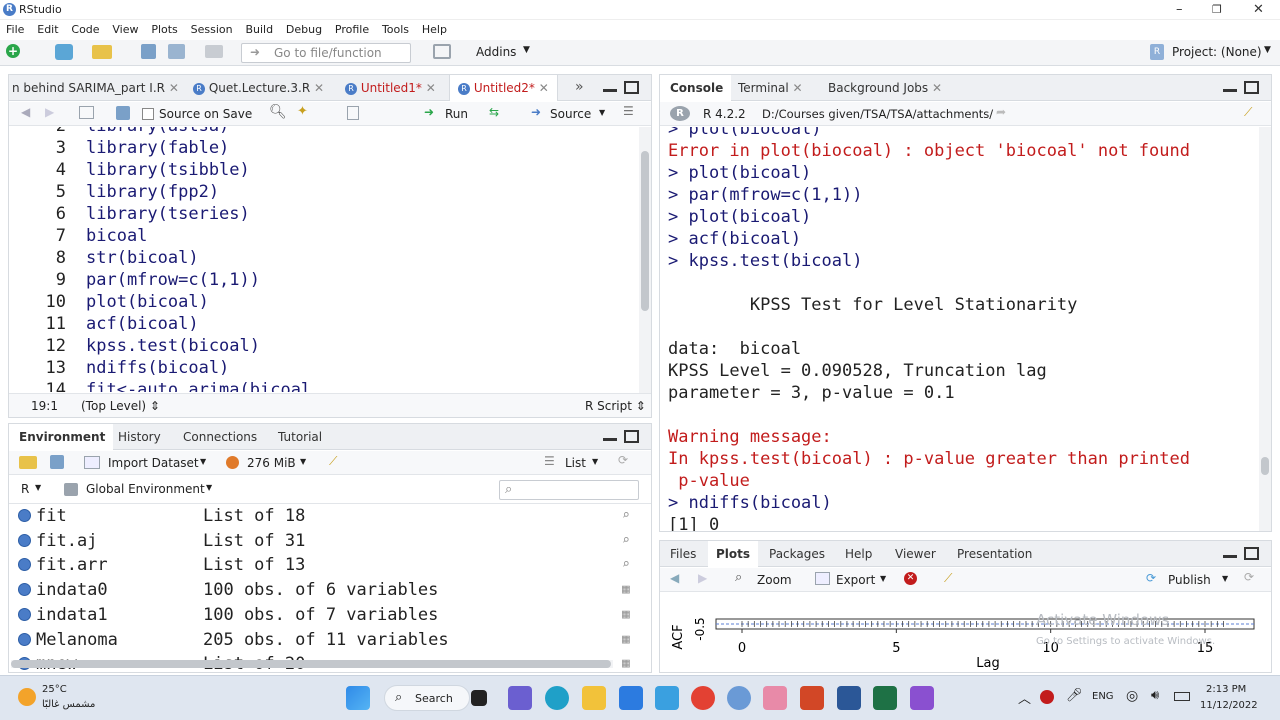 Image resolution: width=1280 pixels, height=720 pixels. Describe the element at coordinates (569, 490) in the screenshot. I see `environment-search-input: ⌕` at that location.